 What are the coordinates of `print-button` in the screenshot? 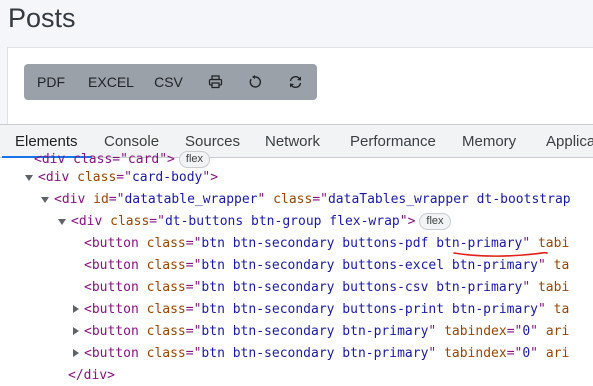 It's located at (215, 82).